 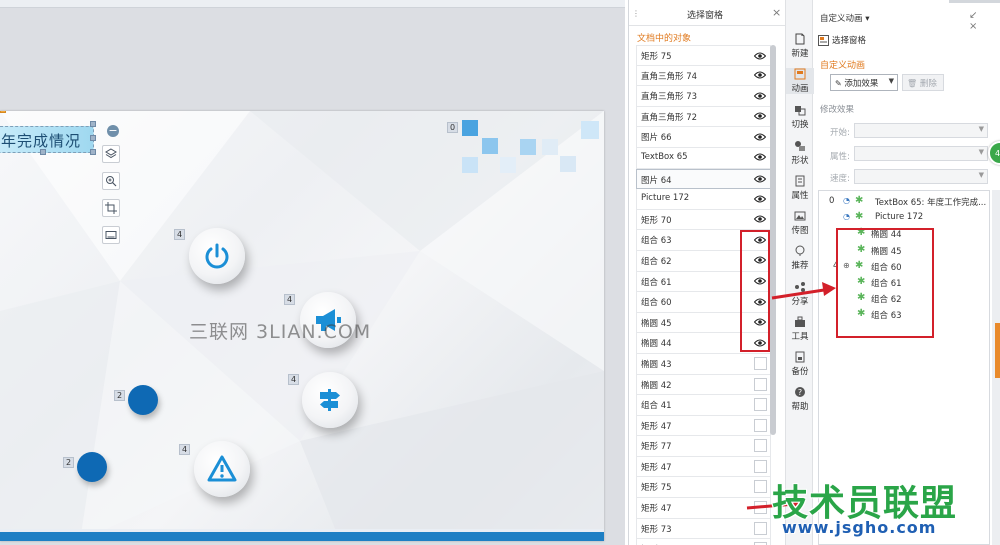 I want to click on property-select: ▼, so click(x=921, y=153).